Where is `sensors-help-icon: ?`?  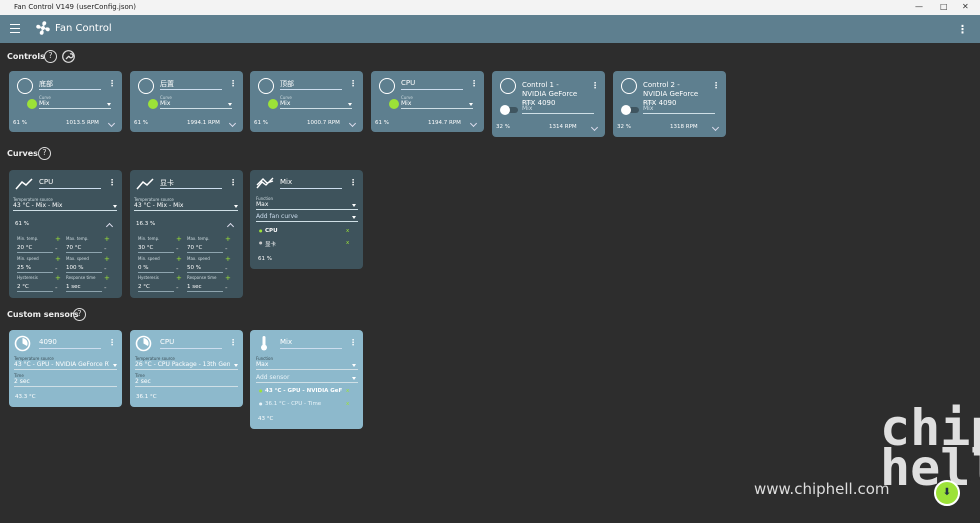 sensors-help-icon: ? is located at coordinates (79, 314).